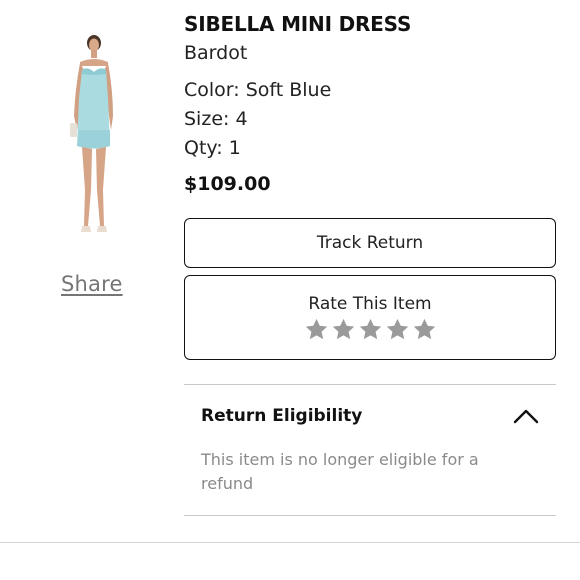  I want to click on product-name: SIBELLA MINI DRESS, so click(298, 24).